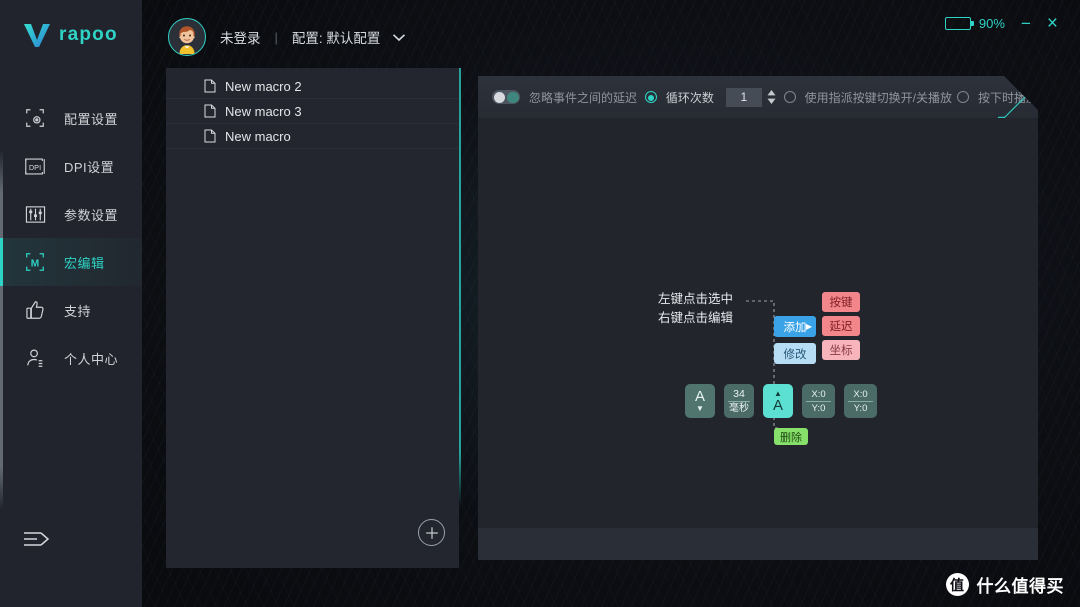  Describe the element at coordinates (312, 136) in the screenshot. I see `list-item: New macro` at that location.